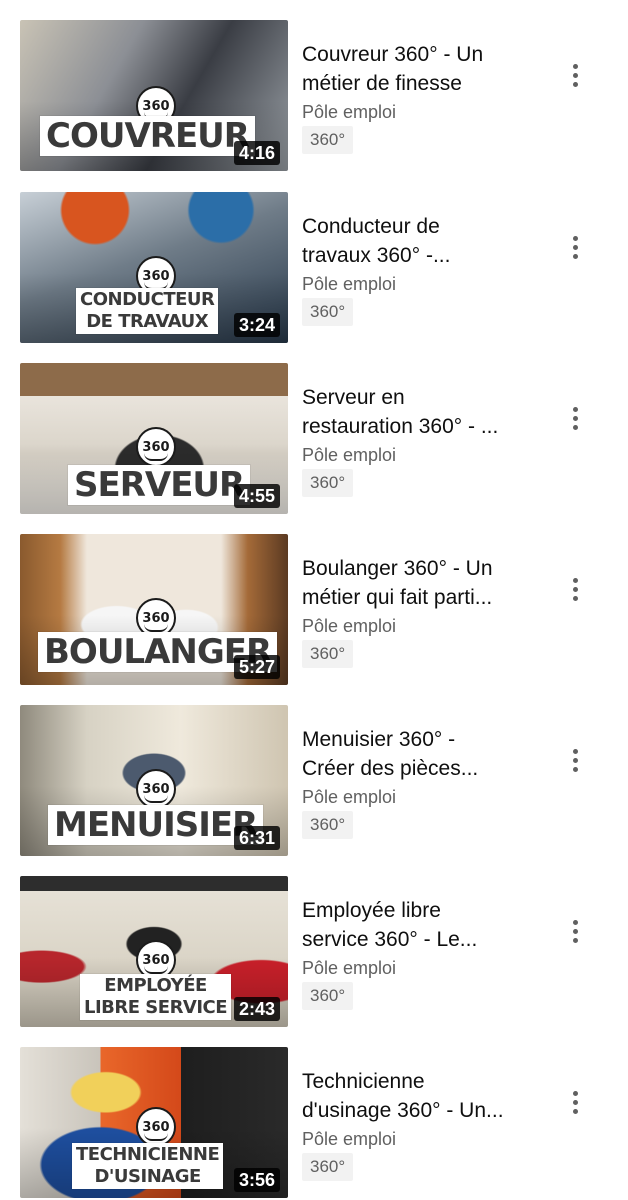 This screenshot has height=1200, width=628. I want to click on thumbnail-label: EMPLOYÉE LIBRE SERVICE, so click(156, 997).